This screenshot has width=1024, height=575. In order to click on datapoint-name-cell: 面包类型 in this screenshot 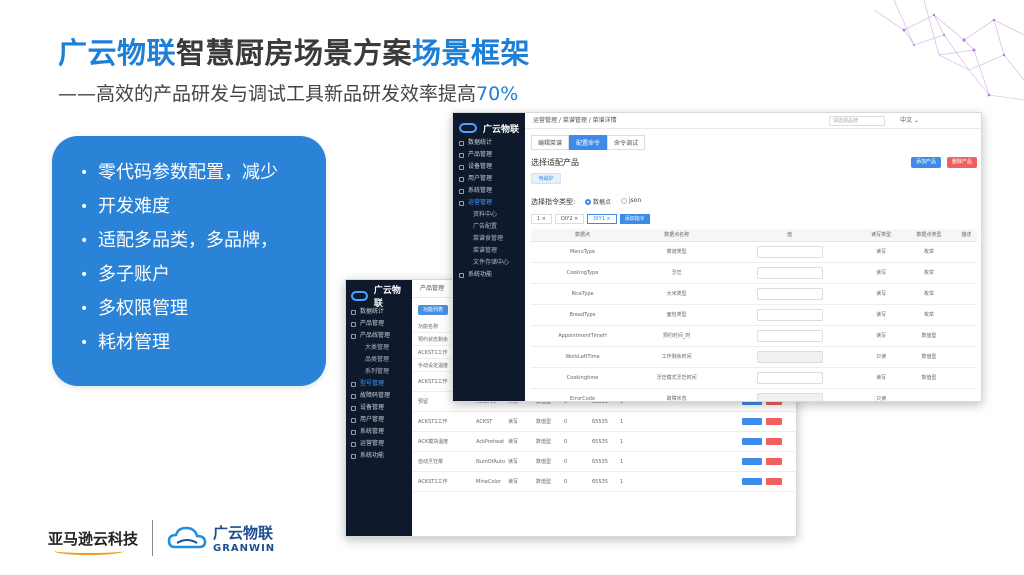, I will do `click(677, 315)`.